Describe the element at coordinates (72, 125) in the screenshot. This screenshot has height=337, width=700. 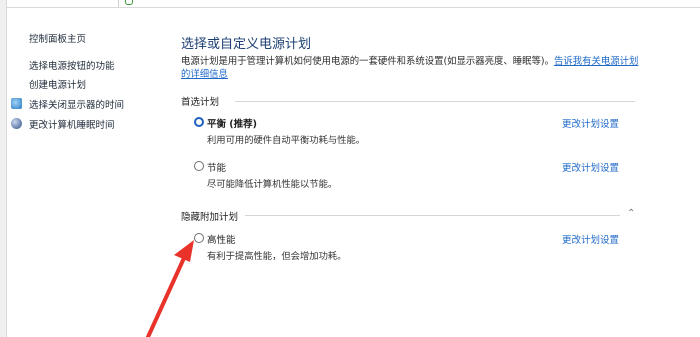
I see `sidebar-item-label: 更改计算机睡眠时间` at that location.